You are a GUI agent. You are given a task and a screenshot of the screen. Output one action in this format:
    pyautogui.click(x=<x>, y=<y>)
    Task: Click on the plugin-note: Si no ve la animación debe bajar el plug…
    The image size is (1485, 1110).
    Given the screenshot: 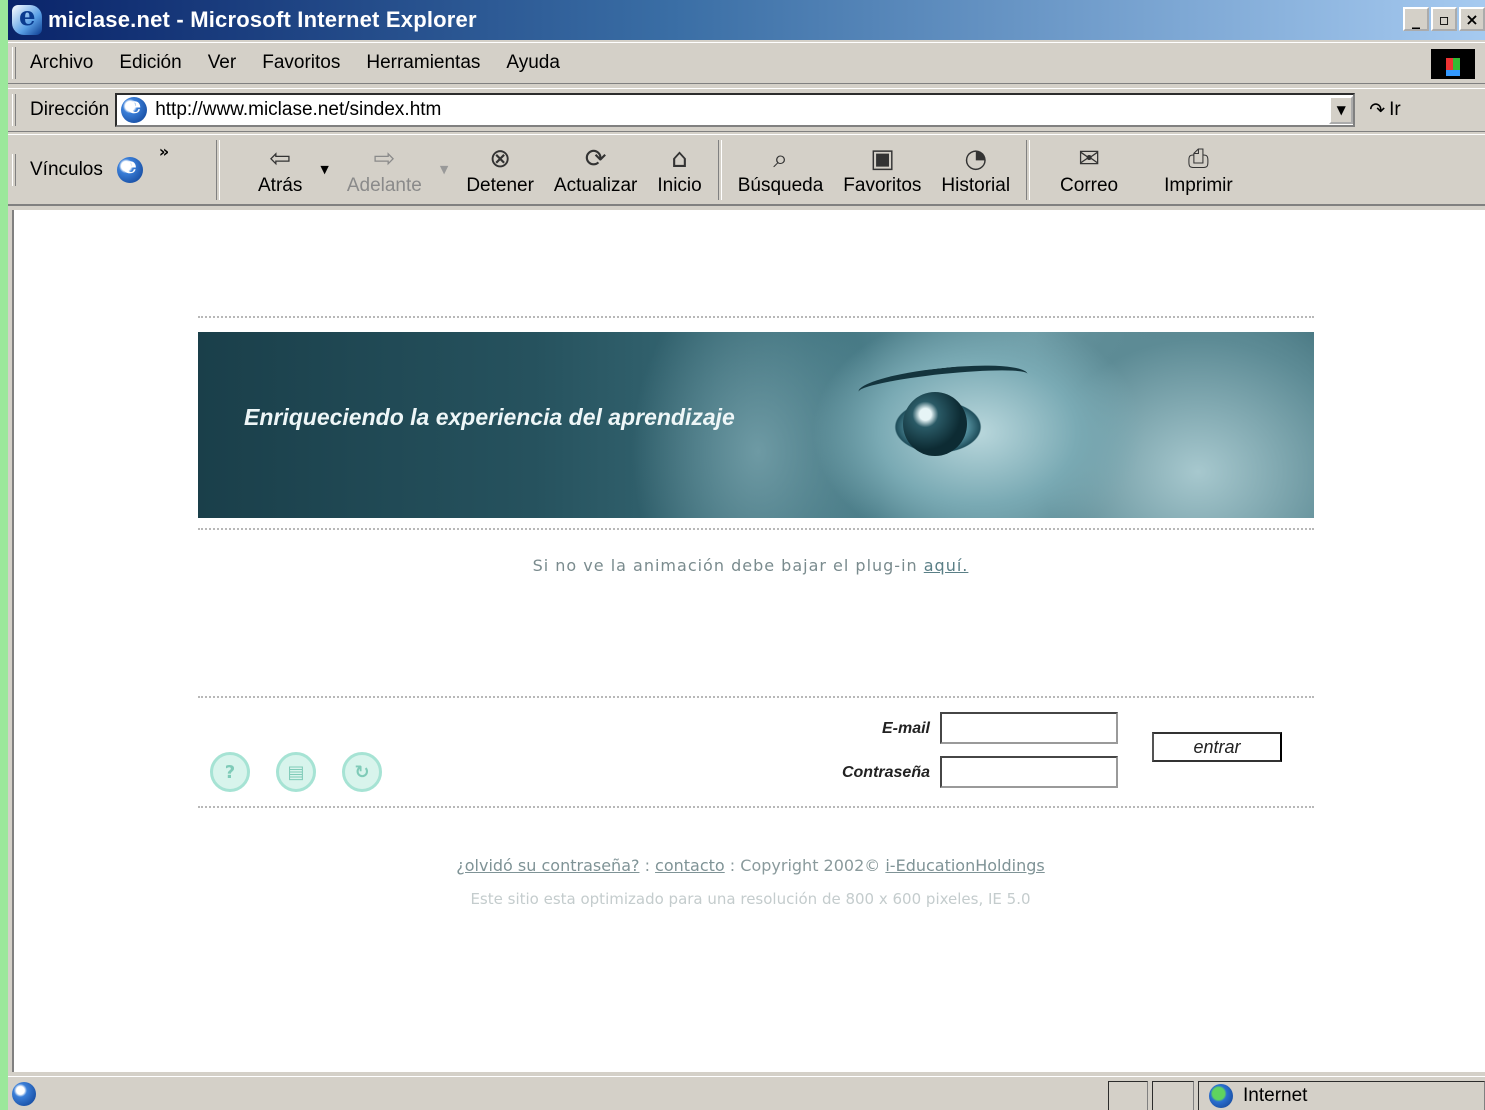 What is the action you would take?
    pyautogui.click(x=749, y=565)
    